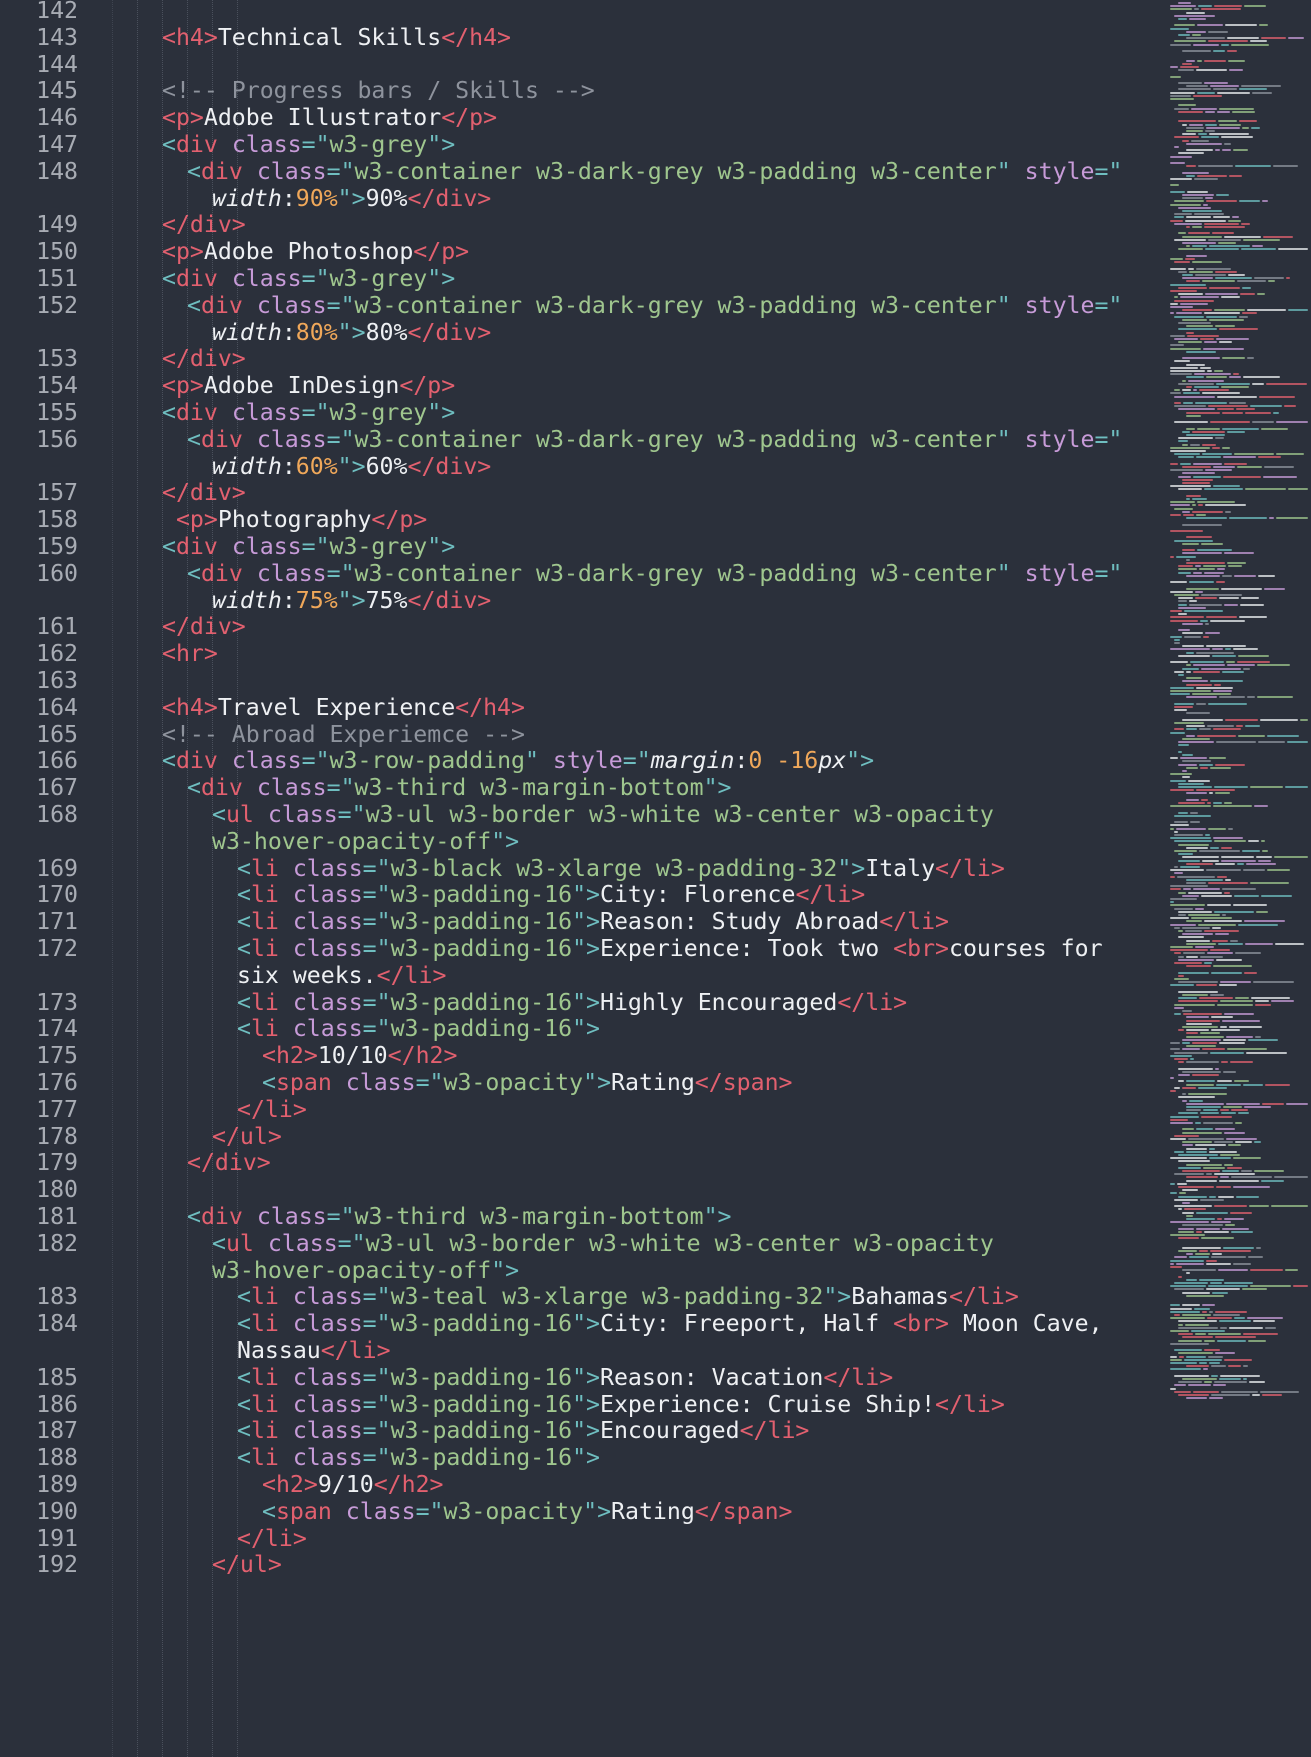 The width and height of the screenshot is (1311, 1757). What do you see at coordinates (582, 654) in the screenshot?
I see `code-line: 162 <hr>` at bounding box center [582, 654].